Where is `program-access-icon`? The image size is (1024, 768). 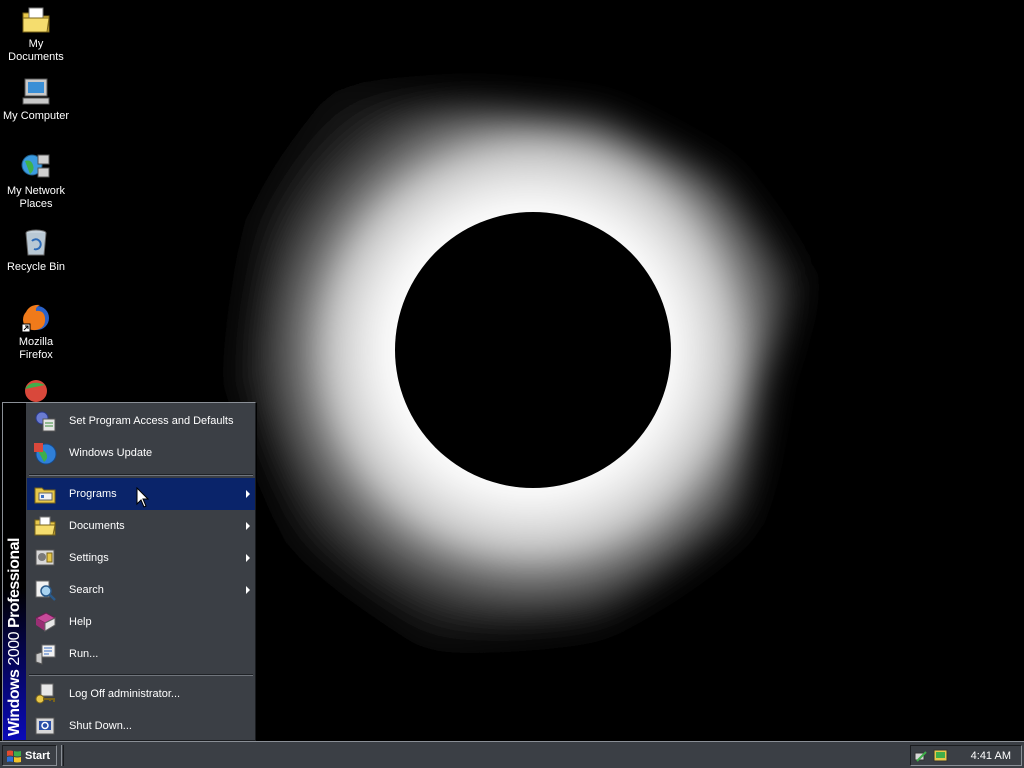 program-access-icon is located at coordinates (45, 421).